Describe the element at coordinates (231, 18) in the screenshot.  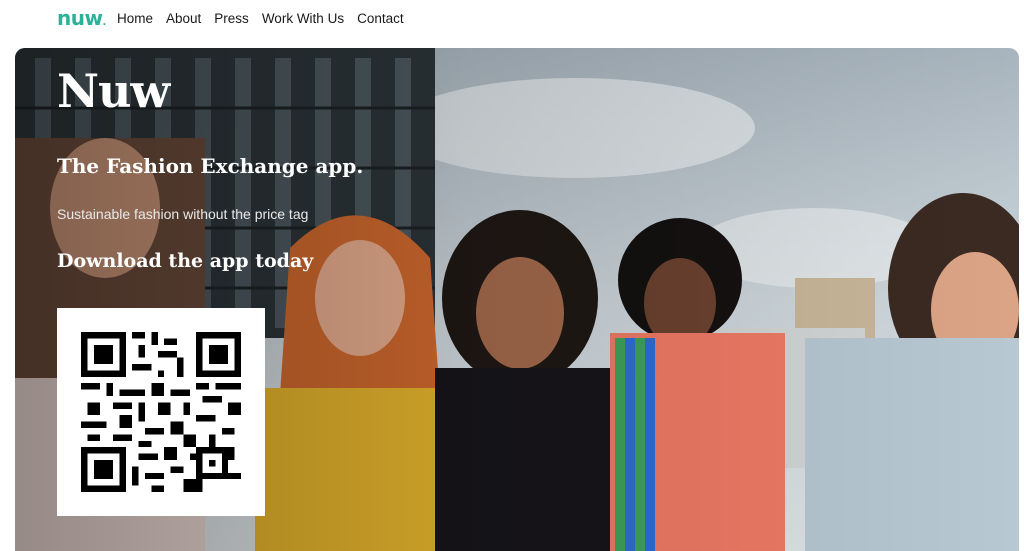
I see `nav-link-press: Press` at that location.